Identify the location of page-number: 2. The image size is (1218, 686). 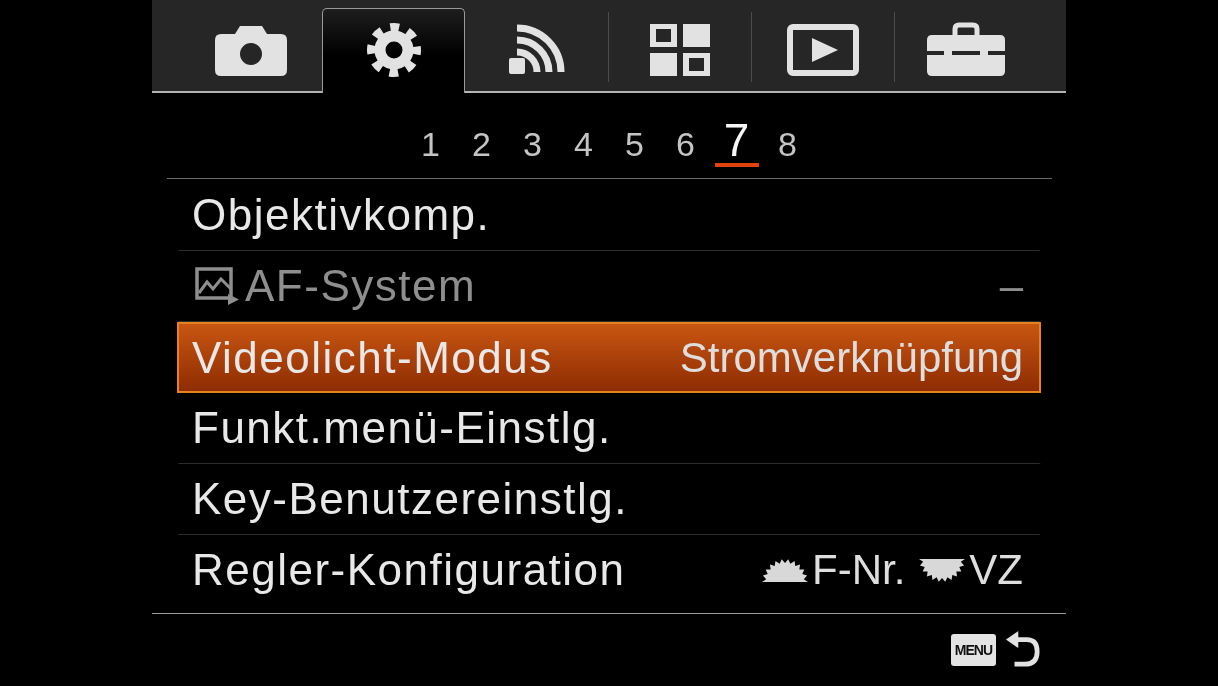
(481, 146).